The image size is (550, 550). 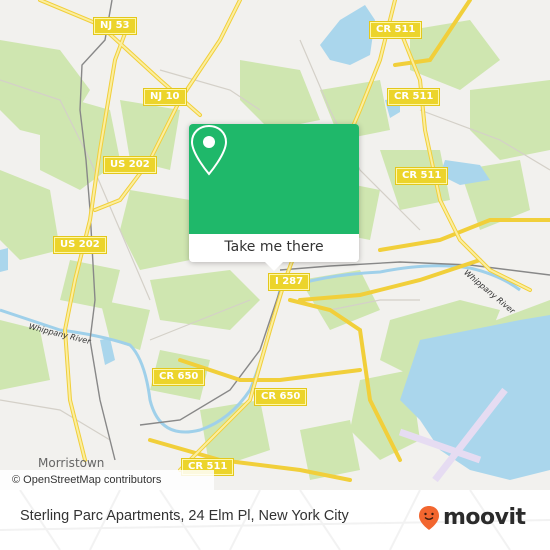 What do you see at coordinates (71, 463) in the screenshot?
I see `place-label-morristown: Morristown` at bounding box center [71, 463].